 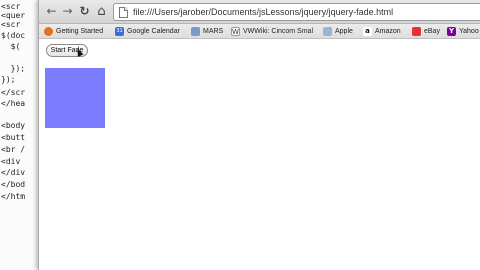 What do you see at coordinates (13, 35) in the screenshot?
I see `code-line: $(doc` at bounding box center [13, 35].